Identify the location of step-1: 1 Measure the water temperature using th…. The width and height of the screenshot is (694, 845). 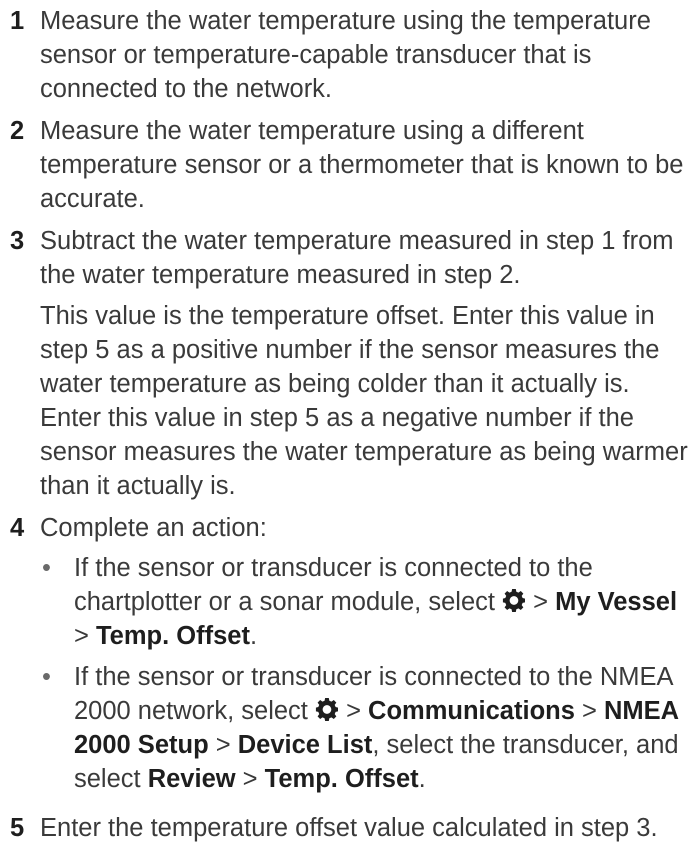
(349, 55).